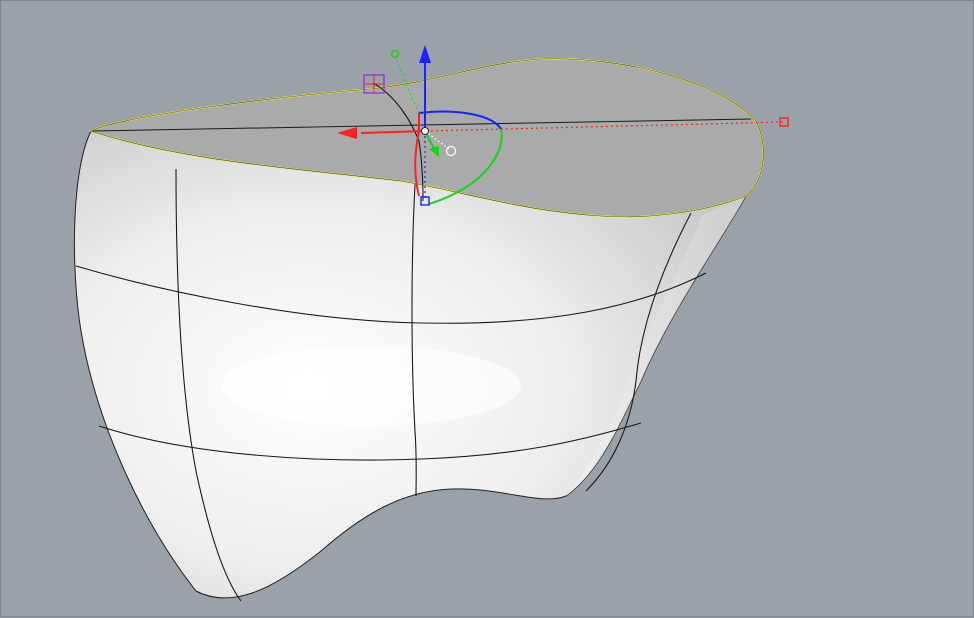  What do you see at coordinates (425, 131) in the screenshot?
I see `gumball-origin-icon` at bounding box center [425, 131].